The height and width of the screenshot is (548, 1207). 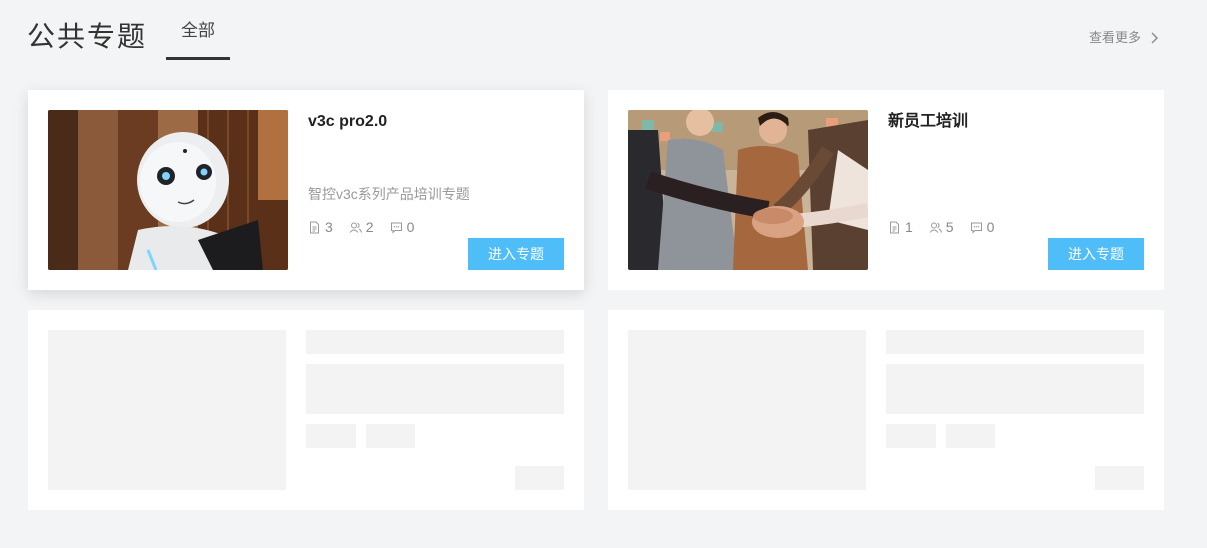 I want to click on member-count: 5, so click(x=941, y=227).